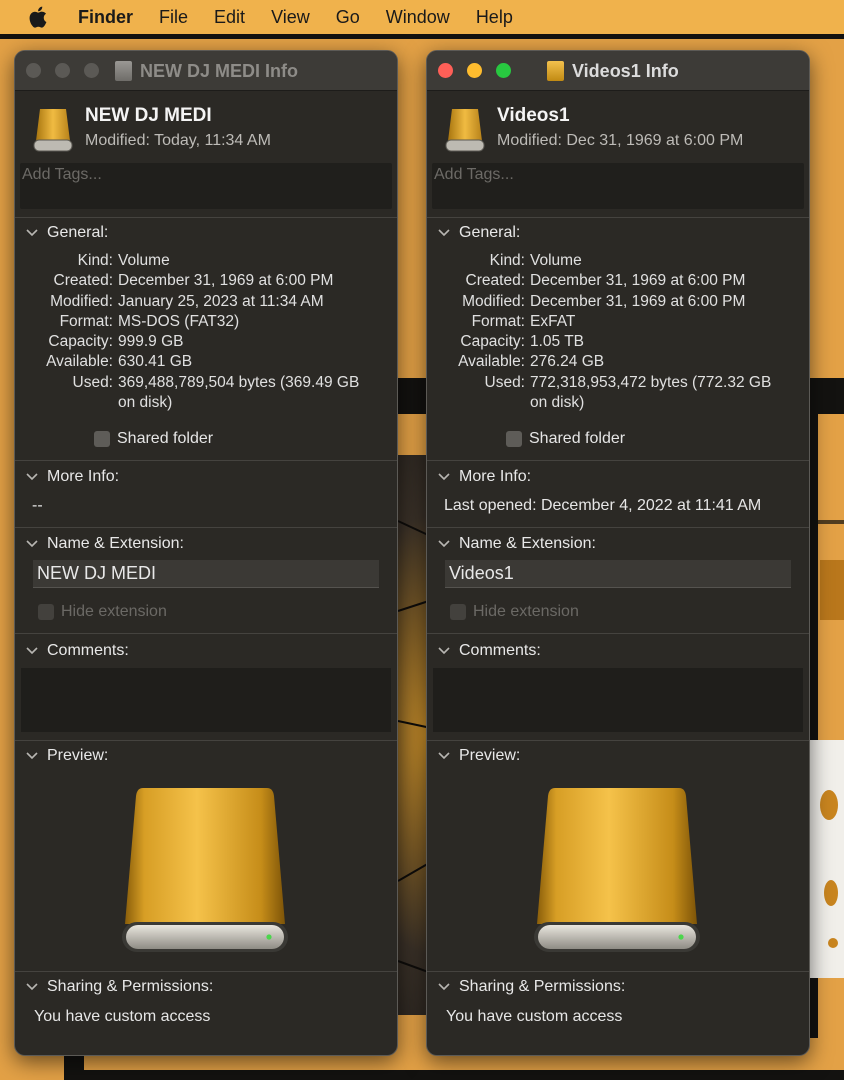 Image resolution: width=844 pixels, height=1080 pixels. What do you see at coordinates (206, 493) in the screenshot?
I see `section-more-info: More Info: --` at bounding box center [206, 493].